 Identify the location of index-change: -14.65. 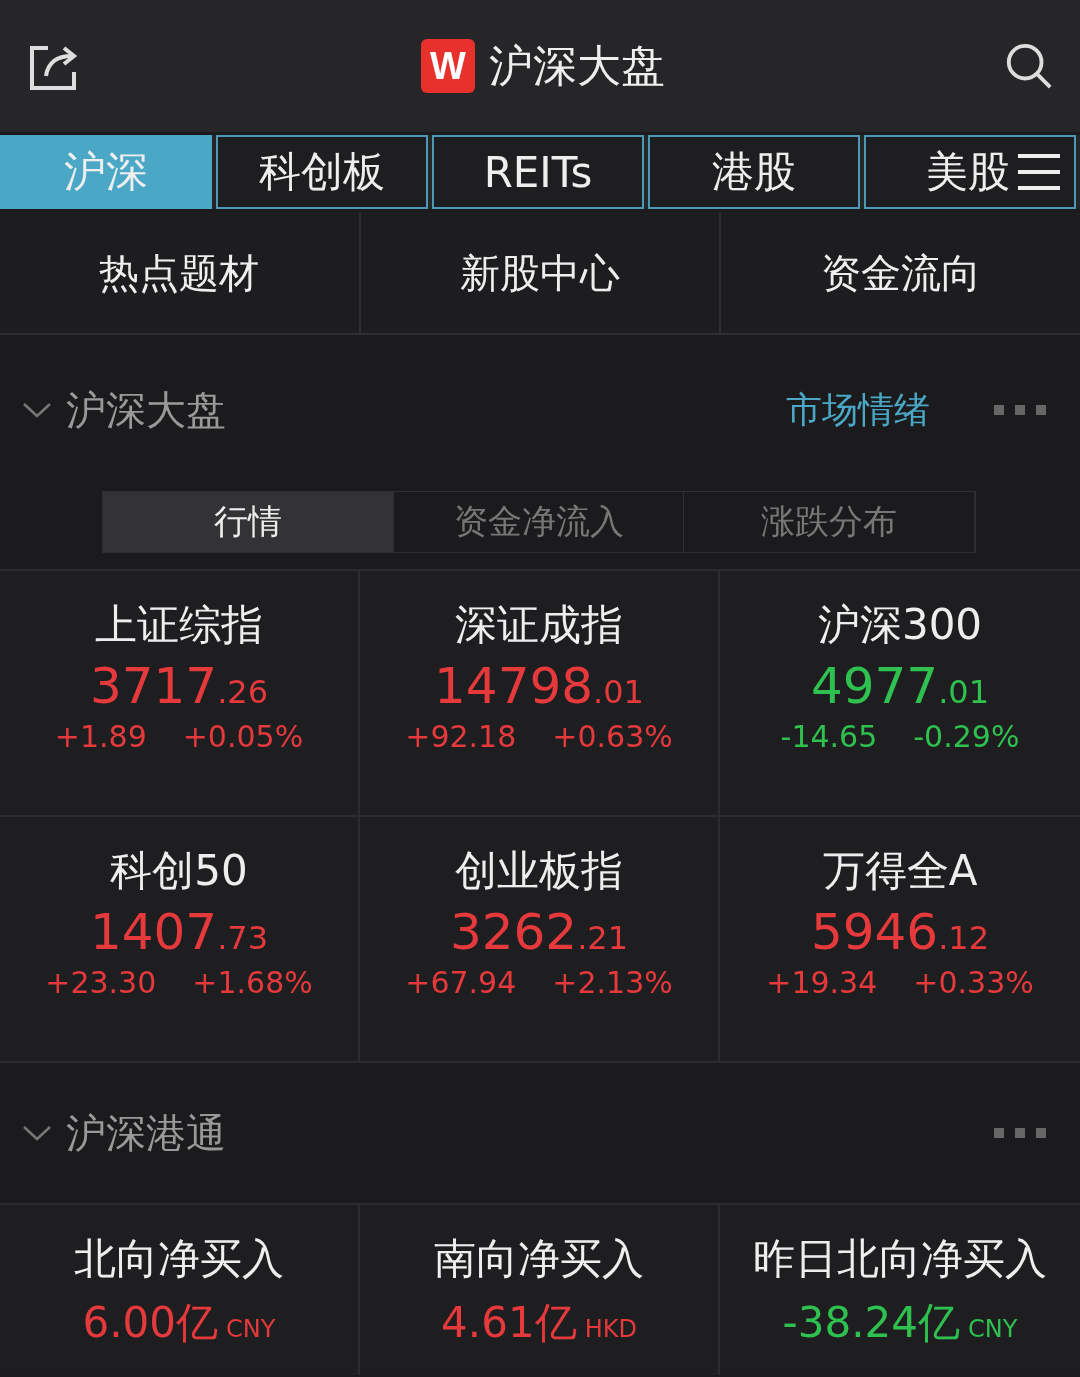
(829, 736).